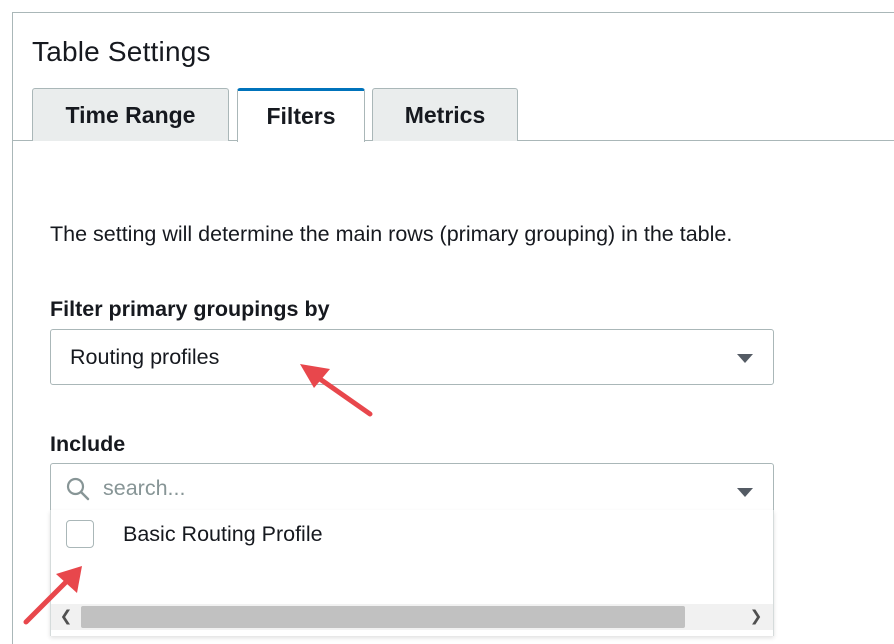  I want to click on include-label: Include, so click(88, 444).